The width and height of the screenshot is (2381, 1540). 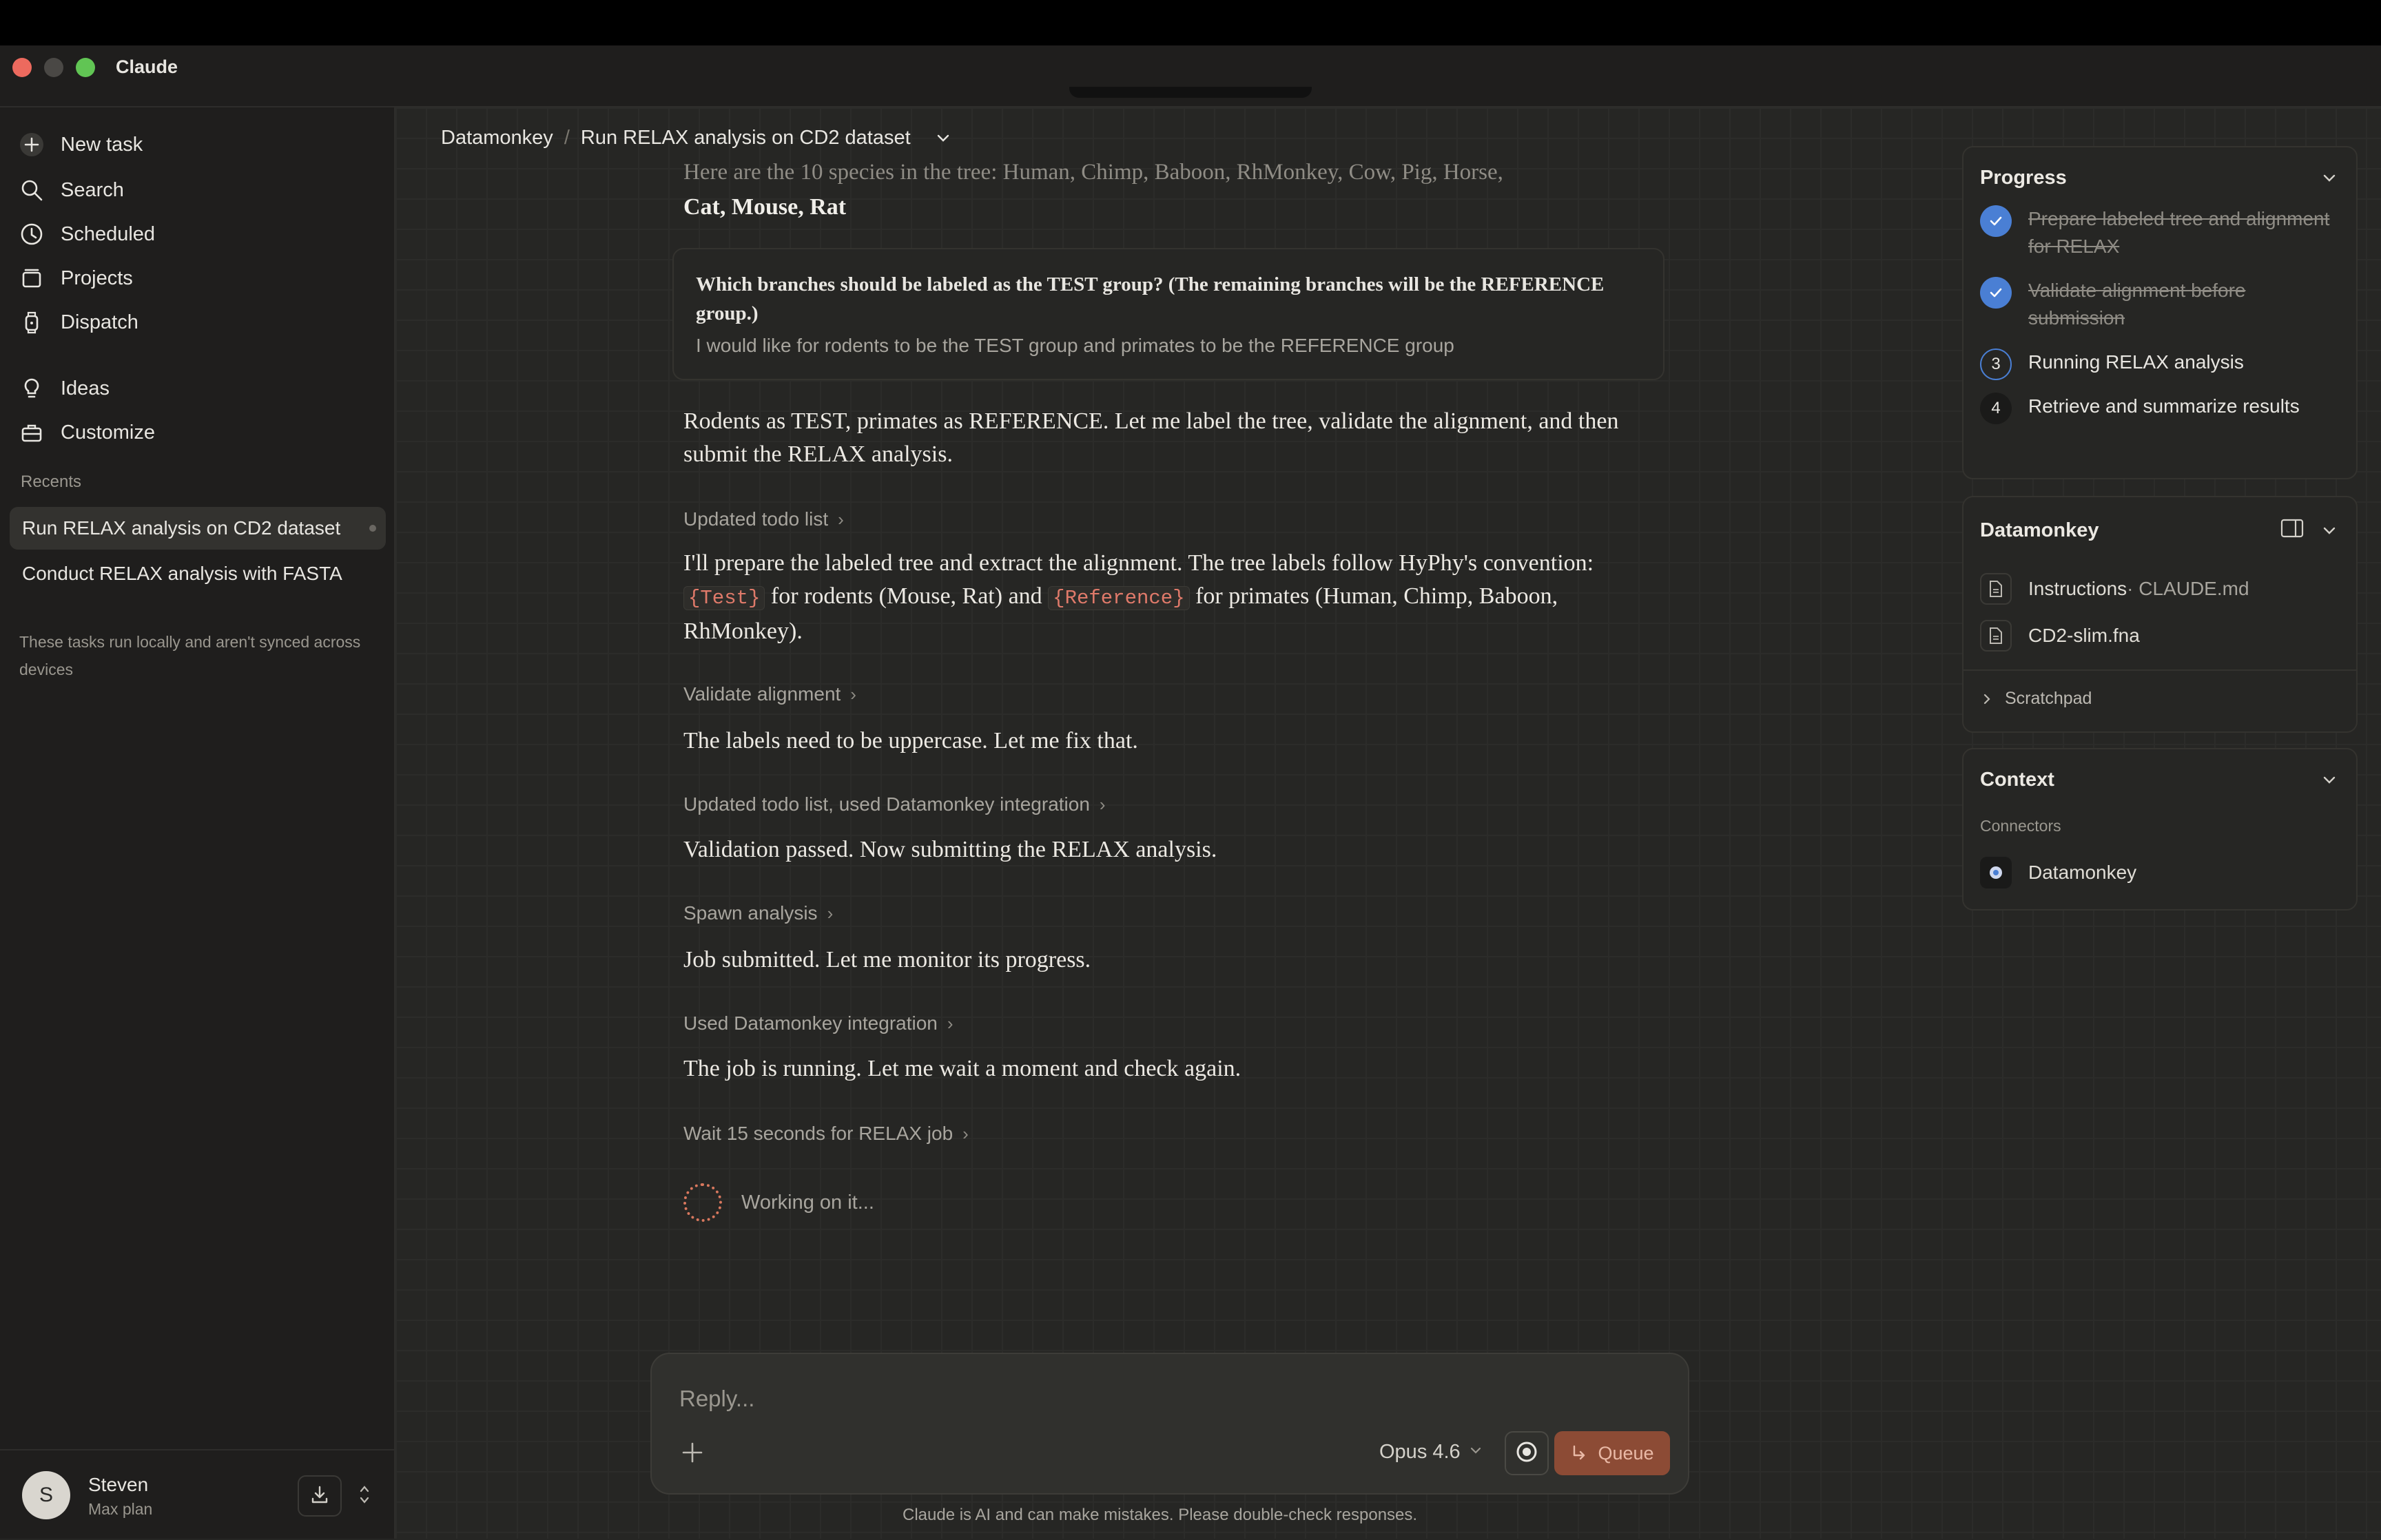 I want to click on recent-item: Conduct RELAX analysis with FASTA, so click(x=198, y=573).